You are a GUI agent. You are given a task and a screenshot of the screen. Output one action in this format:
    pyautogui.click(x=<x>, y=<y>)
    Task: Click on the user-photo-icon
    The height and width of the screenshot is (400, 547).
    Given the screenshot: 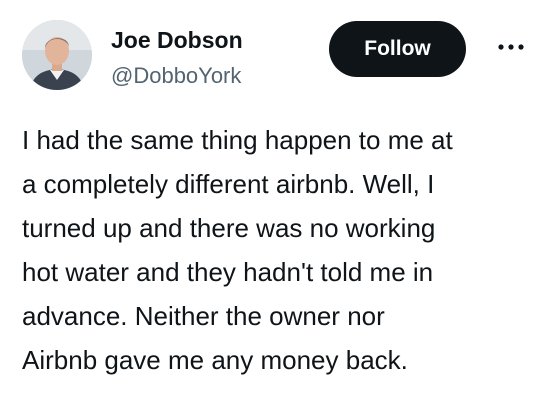 What is the action you would take?
    pyautogui.click(x=57, y=55)
    